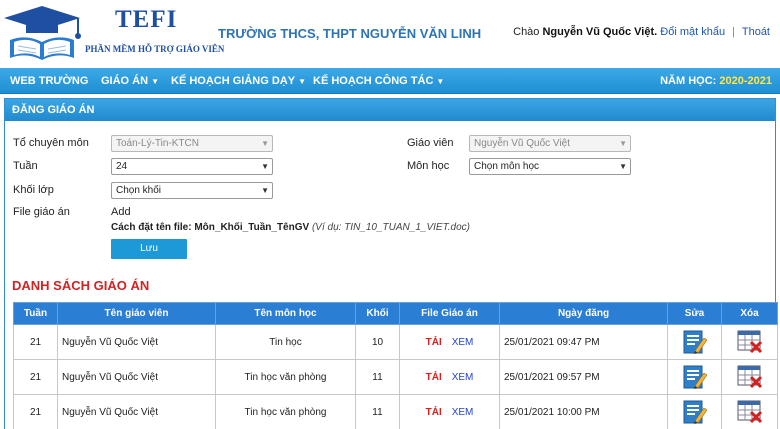 Image resolution: width=780 pixels, height=429 pixels. What do you see at coordinates (155, 49) in the screenshot?
I see `brand-subtitle: PHẦN MỀM HỖ TRỢ GIÁO VIÊN` at bounding box center [155, 49].